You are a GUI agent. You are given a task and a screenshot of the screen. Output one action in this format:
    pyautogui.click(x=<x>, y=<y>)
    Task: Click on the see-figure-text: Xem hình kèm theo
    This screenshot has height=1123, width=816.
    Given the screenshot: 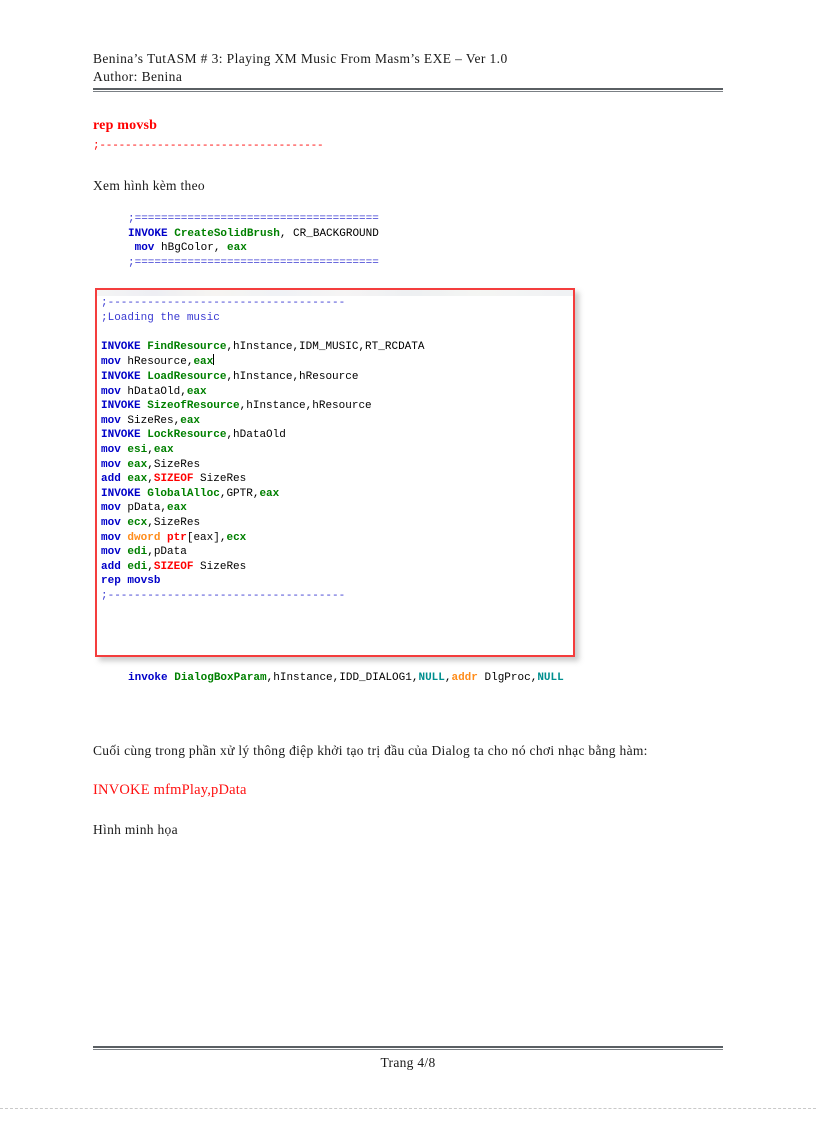 What is the action you would take?
    pyautogui.click(x=149, y=185)
    